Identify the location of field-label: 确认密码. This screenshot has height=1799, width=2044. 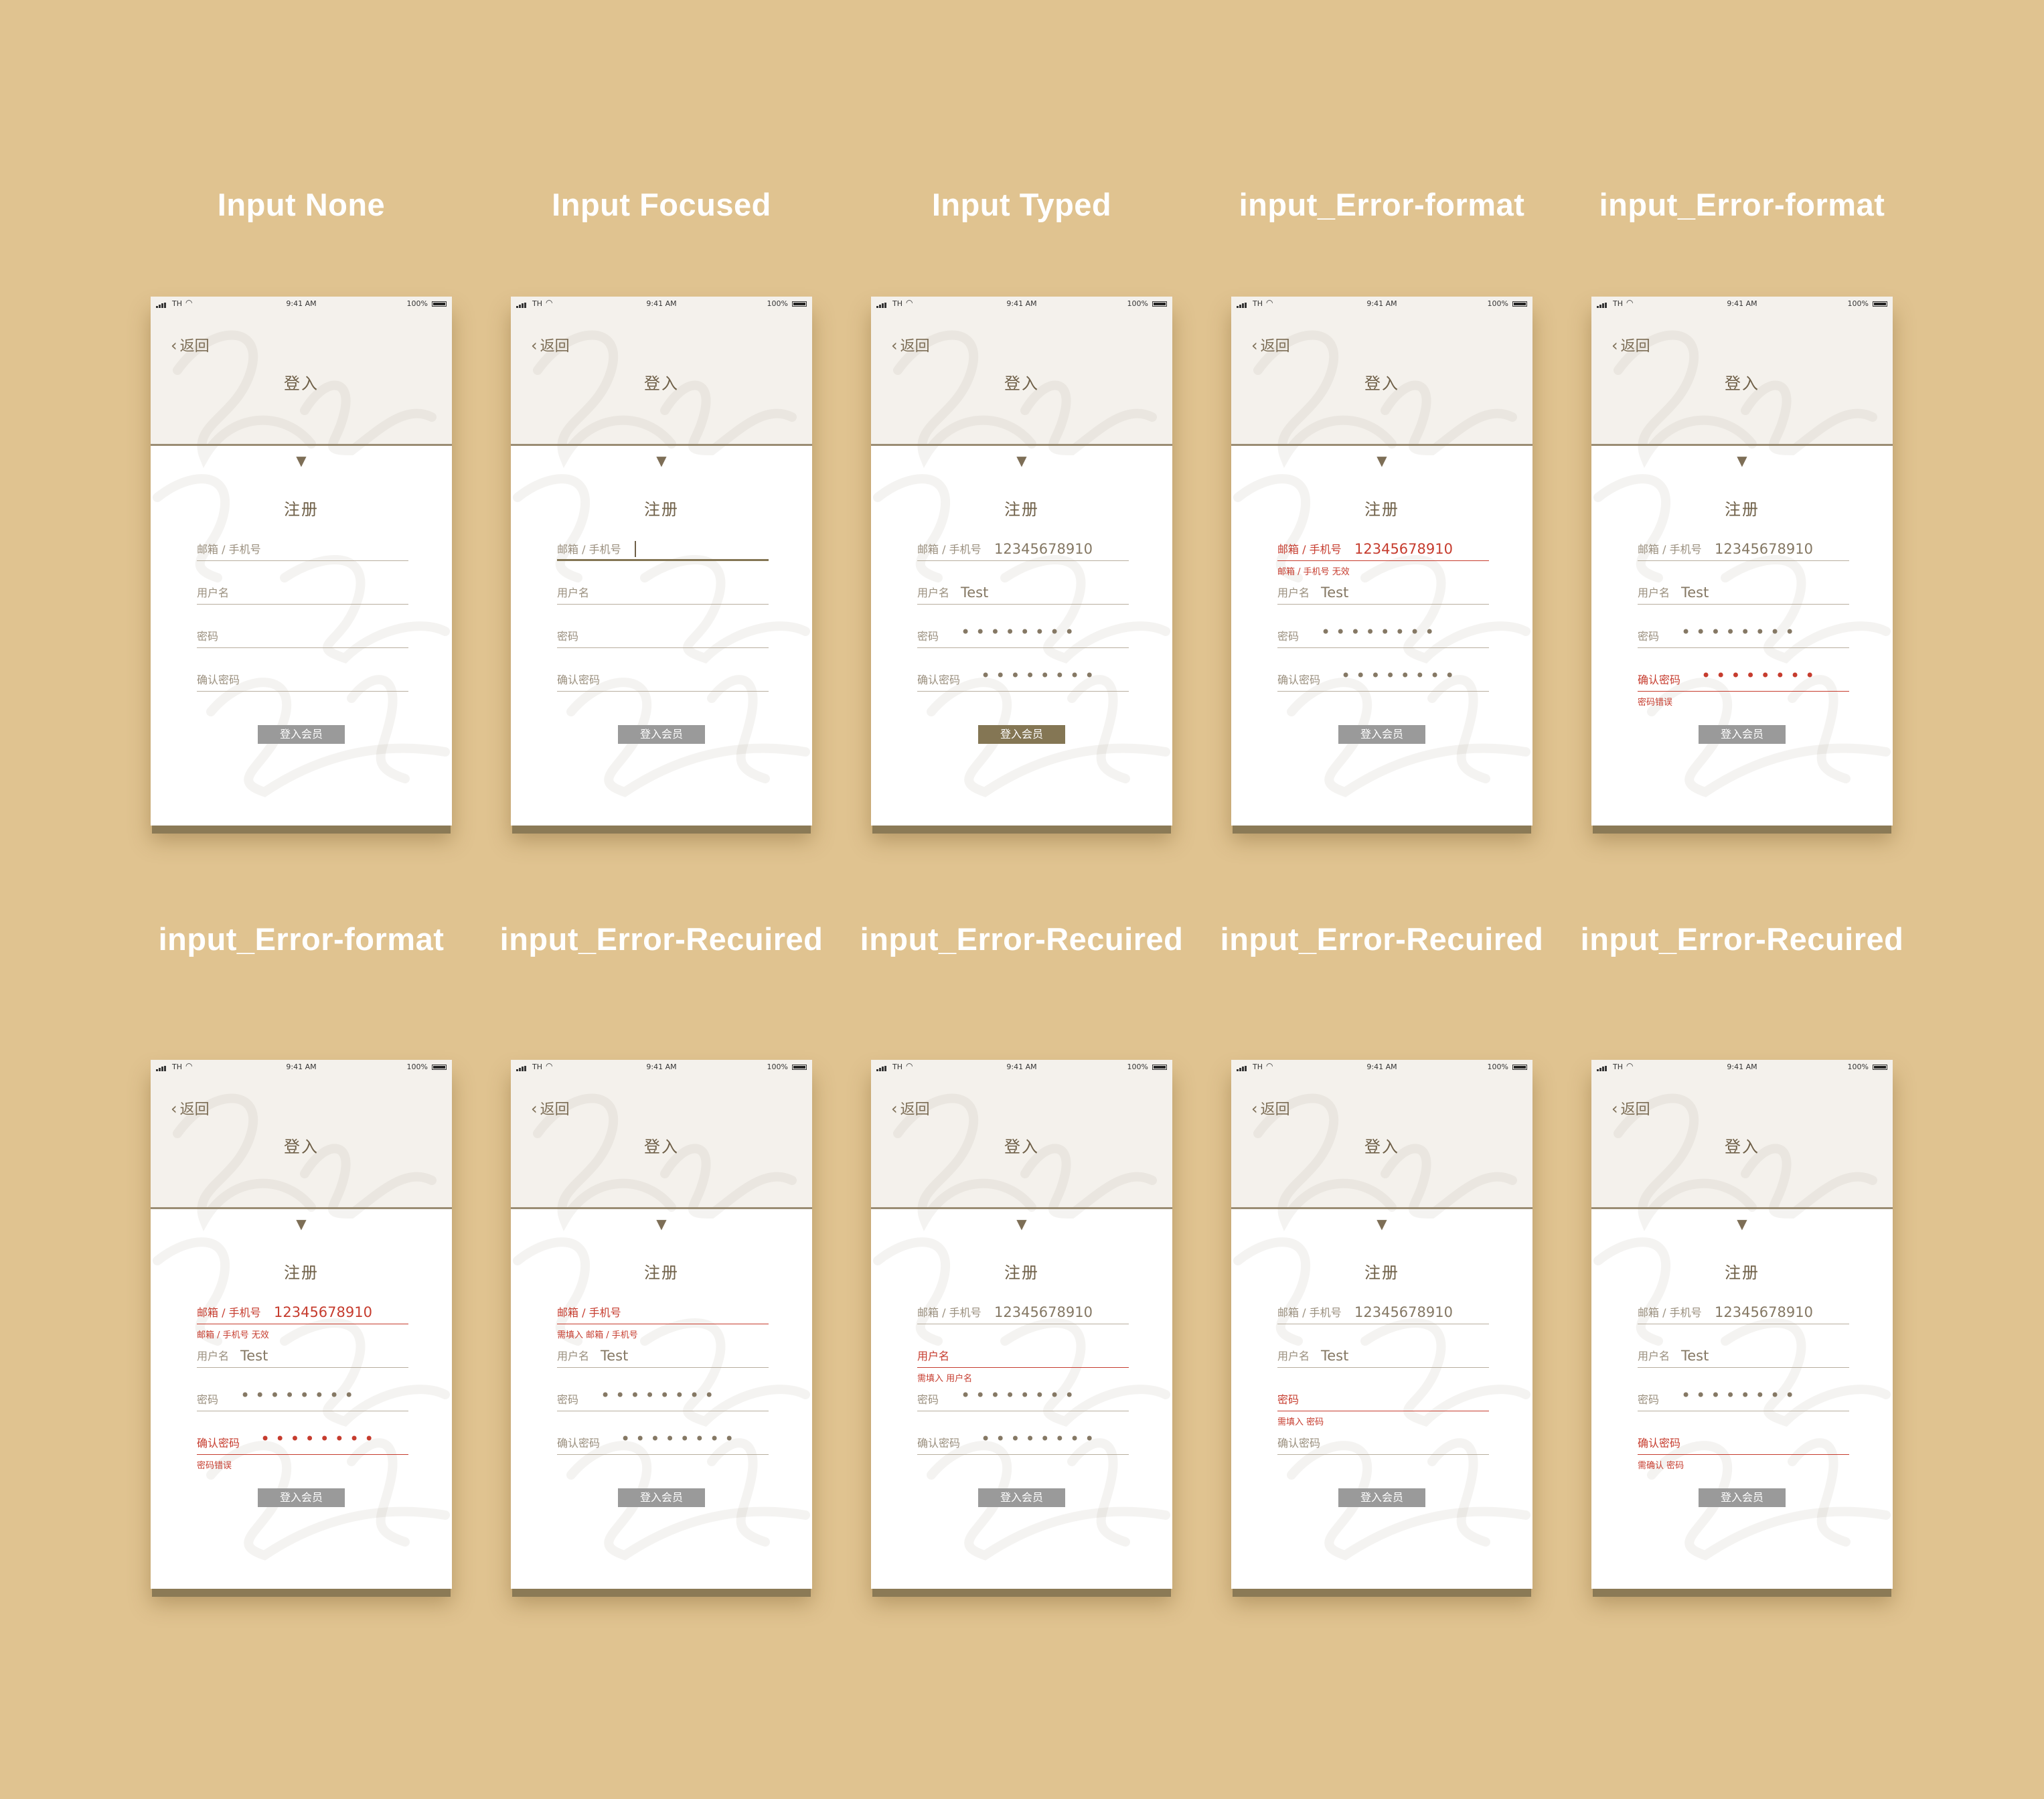
(1659, 680).